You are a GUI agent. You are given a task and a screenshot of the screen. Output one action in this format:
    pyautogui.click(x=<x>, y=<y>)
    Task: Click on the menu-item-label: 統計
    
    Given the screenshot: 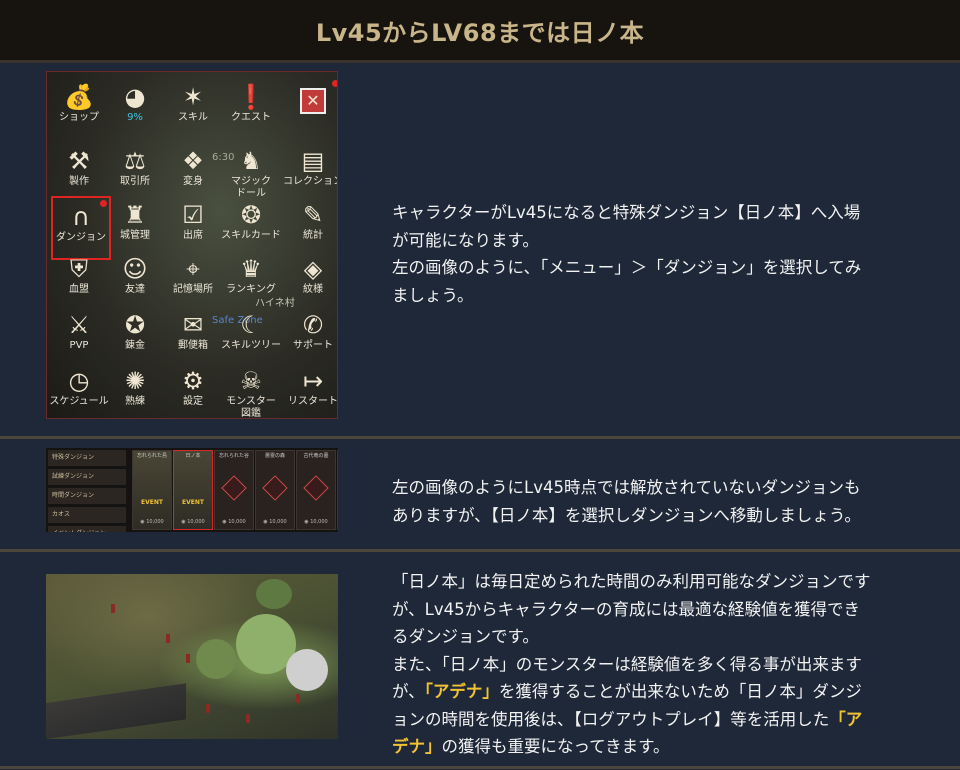 What is the action you would take?
    pyautogui.click(x=313, y=235)
    